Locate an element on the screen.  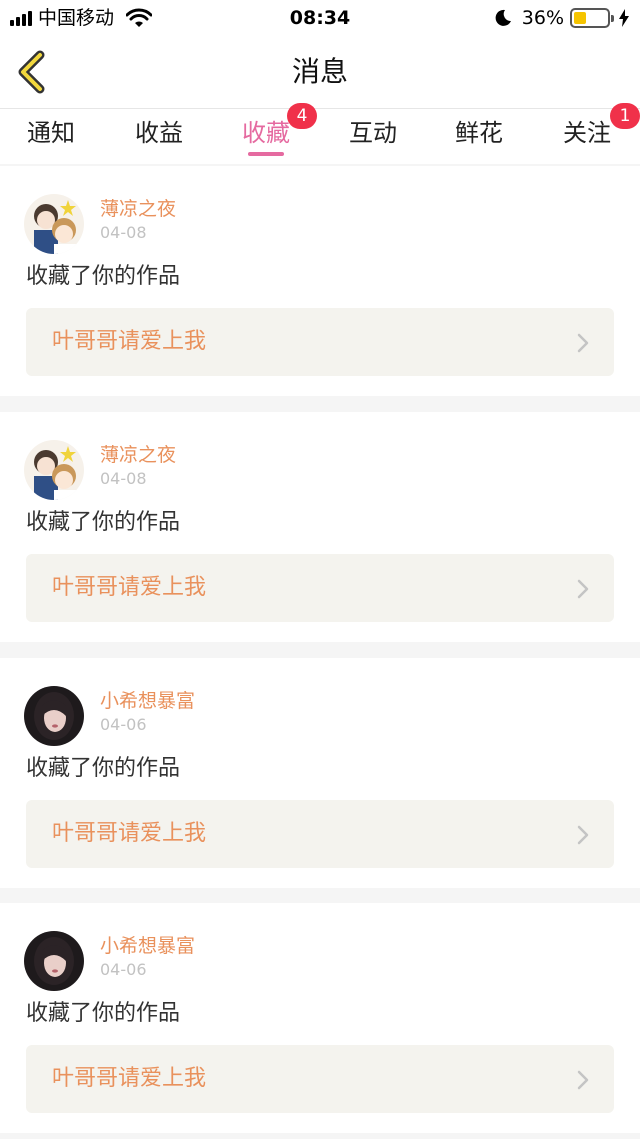
tab-flowers: 鲜花 is located at coordinates (479, 133).